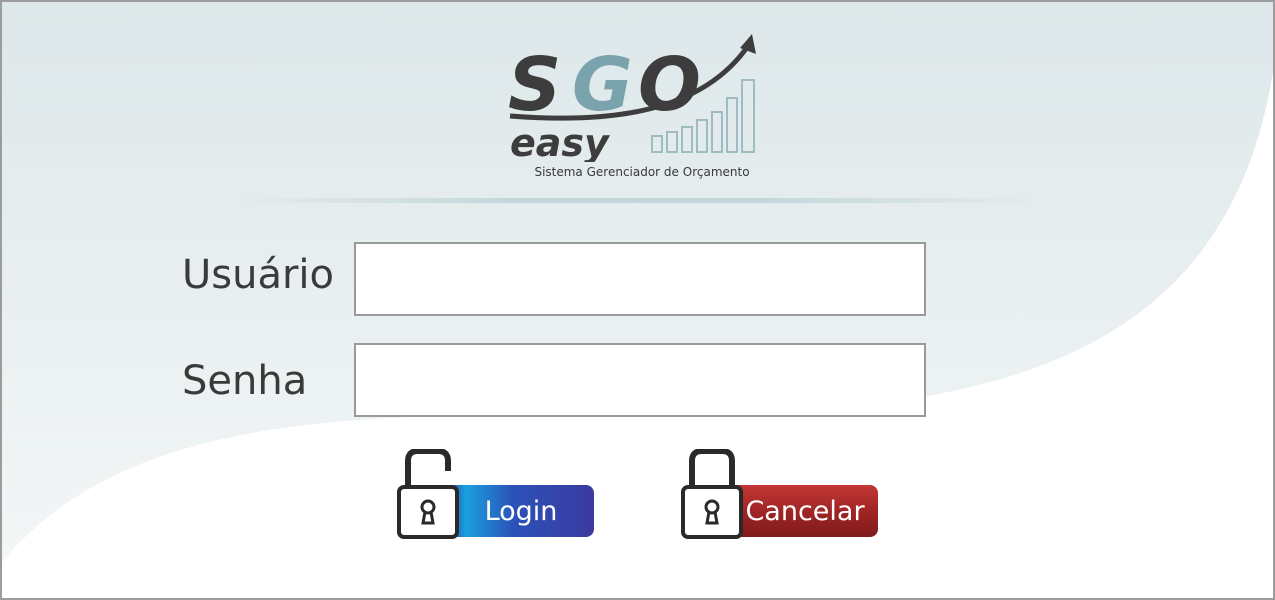  What do you see at coordinates (805, 511) in the screenshot?
I see `cancel-label: Cancelar` at bounding box center [805, 511].